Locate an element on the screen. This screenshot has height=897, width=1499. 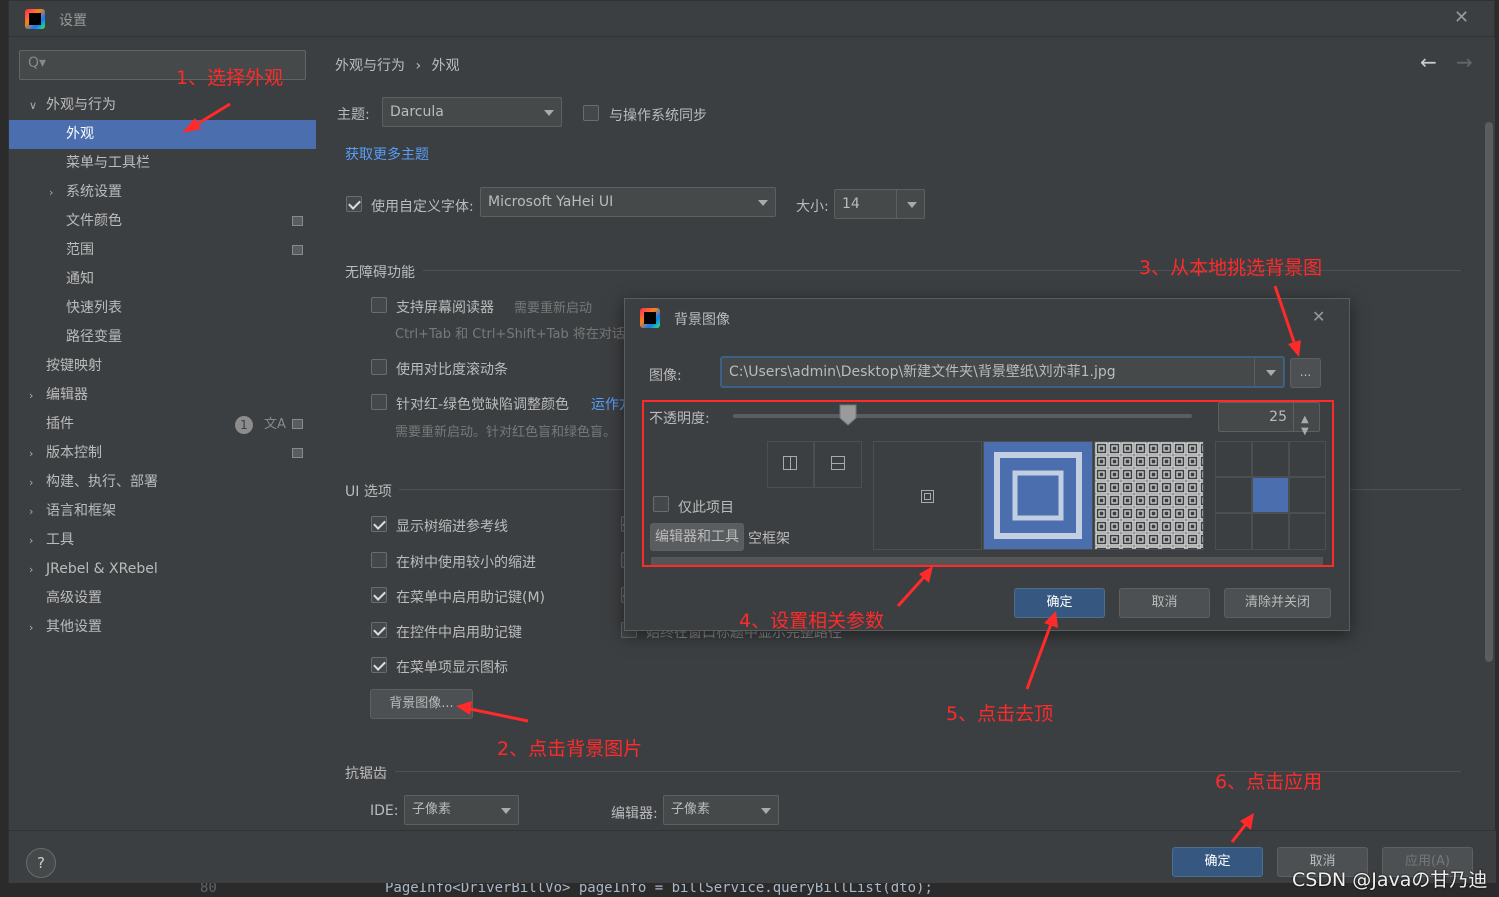
watermark: CSDN @Javaの甘乃迪 is located at coordinates (1390, 880).